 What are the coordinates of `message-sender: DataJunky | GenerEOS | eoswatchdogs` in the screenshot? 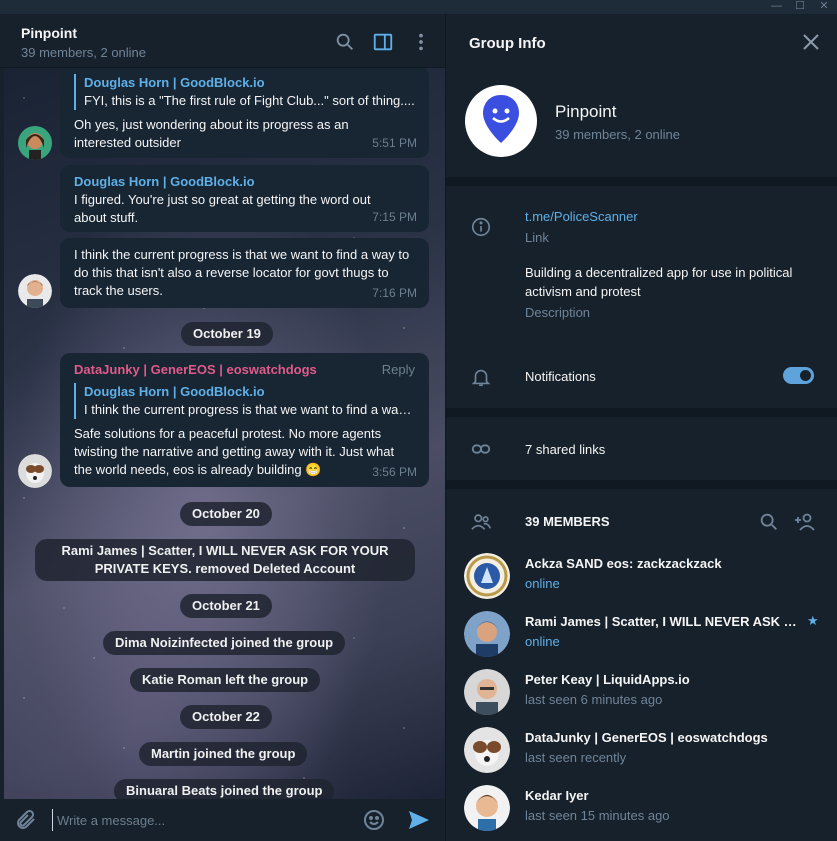 It's located at (244, 370).